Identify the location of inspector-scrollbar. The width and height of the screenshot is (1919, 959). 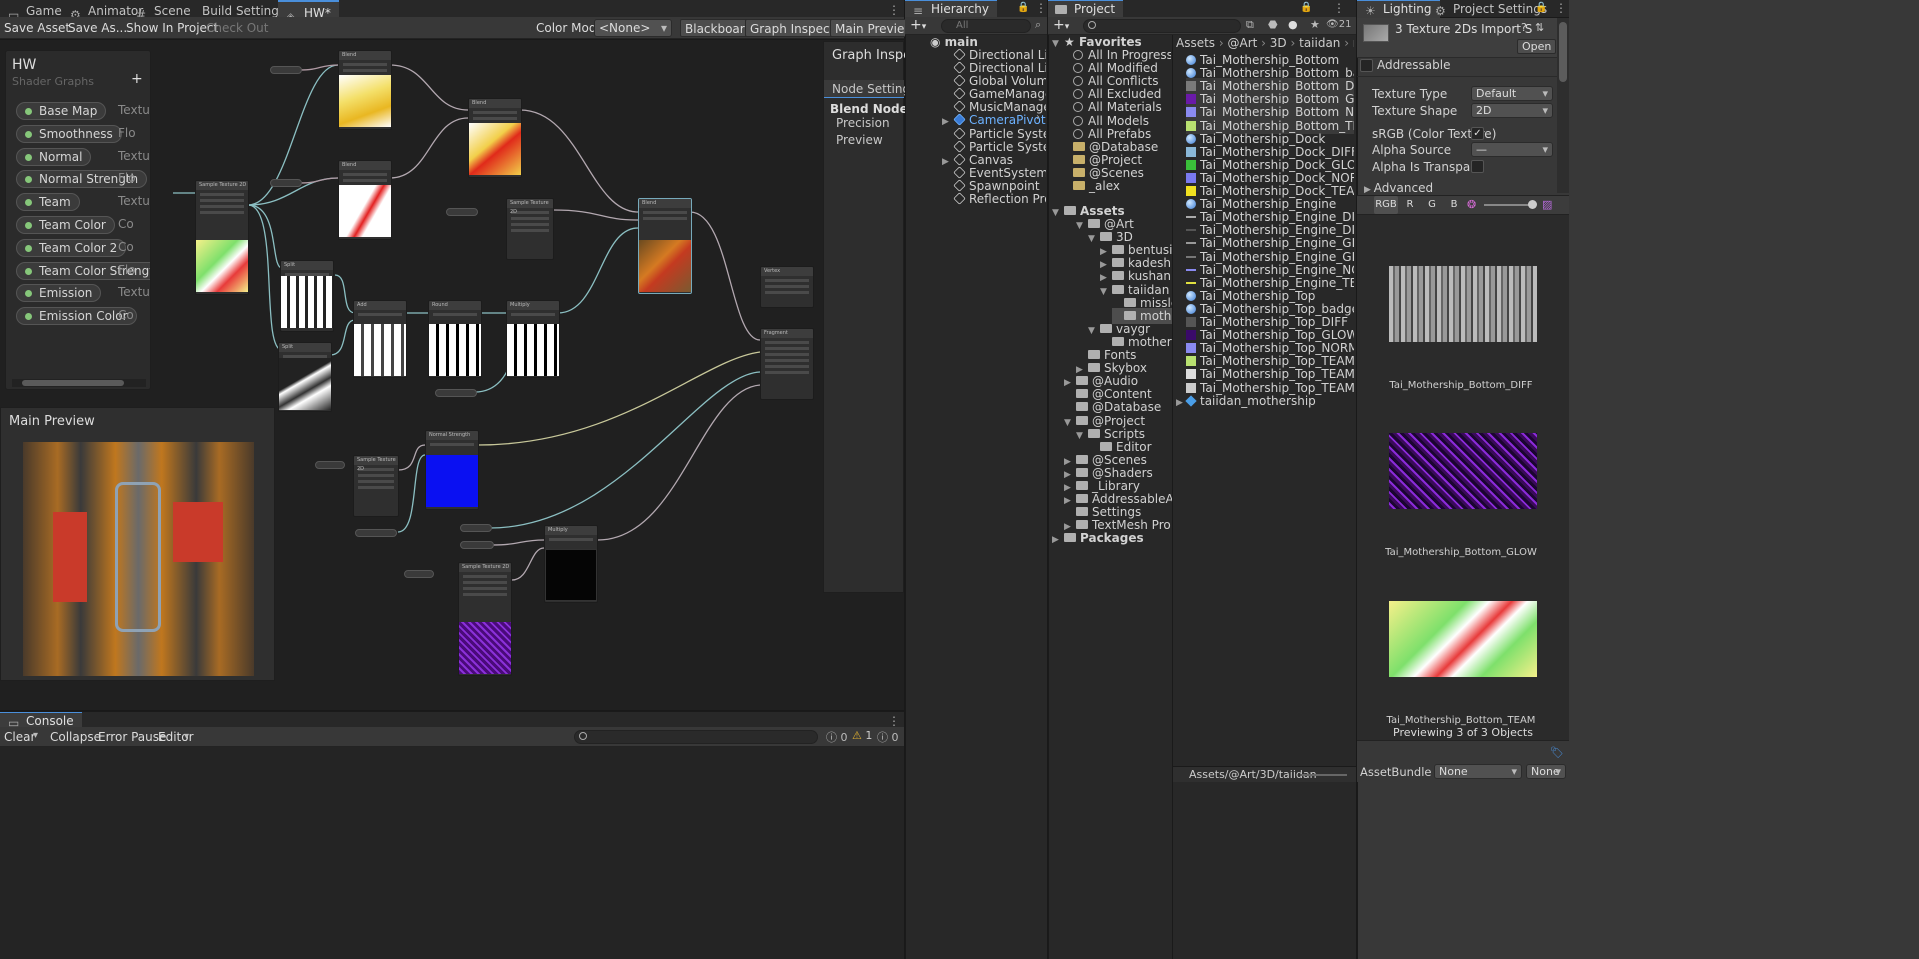
(1563, 105).